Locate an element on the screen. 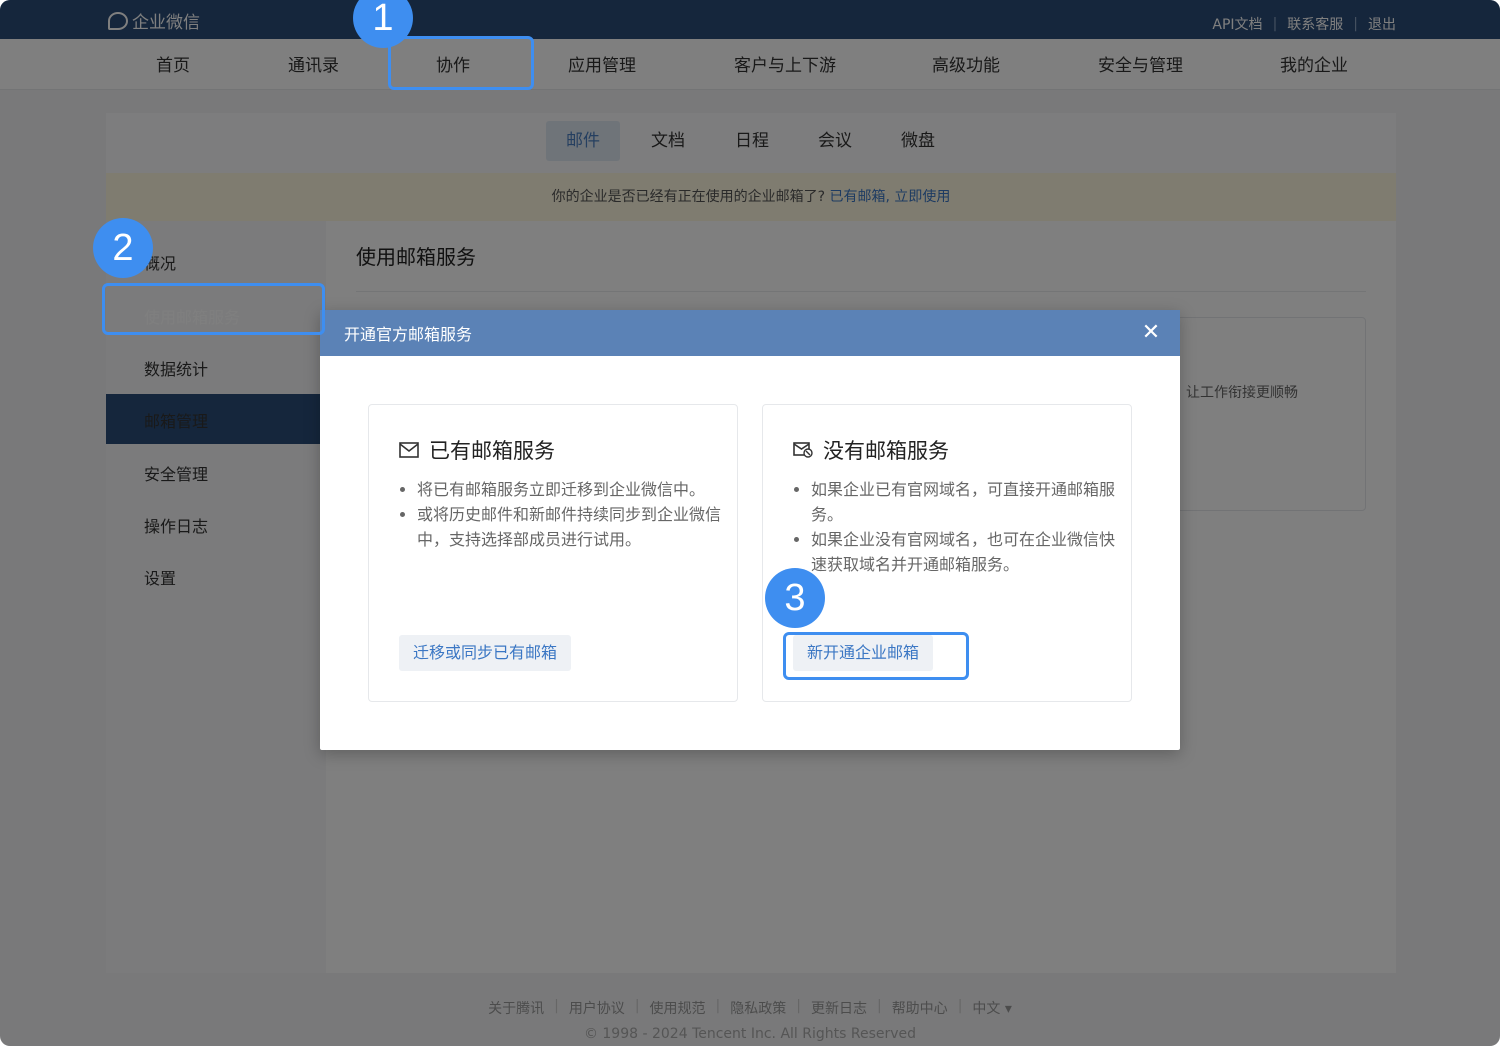  dialog-header: 开通官方邮箱服务 ✕ is located at coordinates (750, 333).